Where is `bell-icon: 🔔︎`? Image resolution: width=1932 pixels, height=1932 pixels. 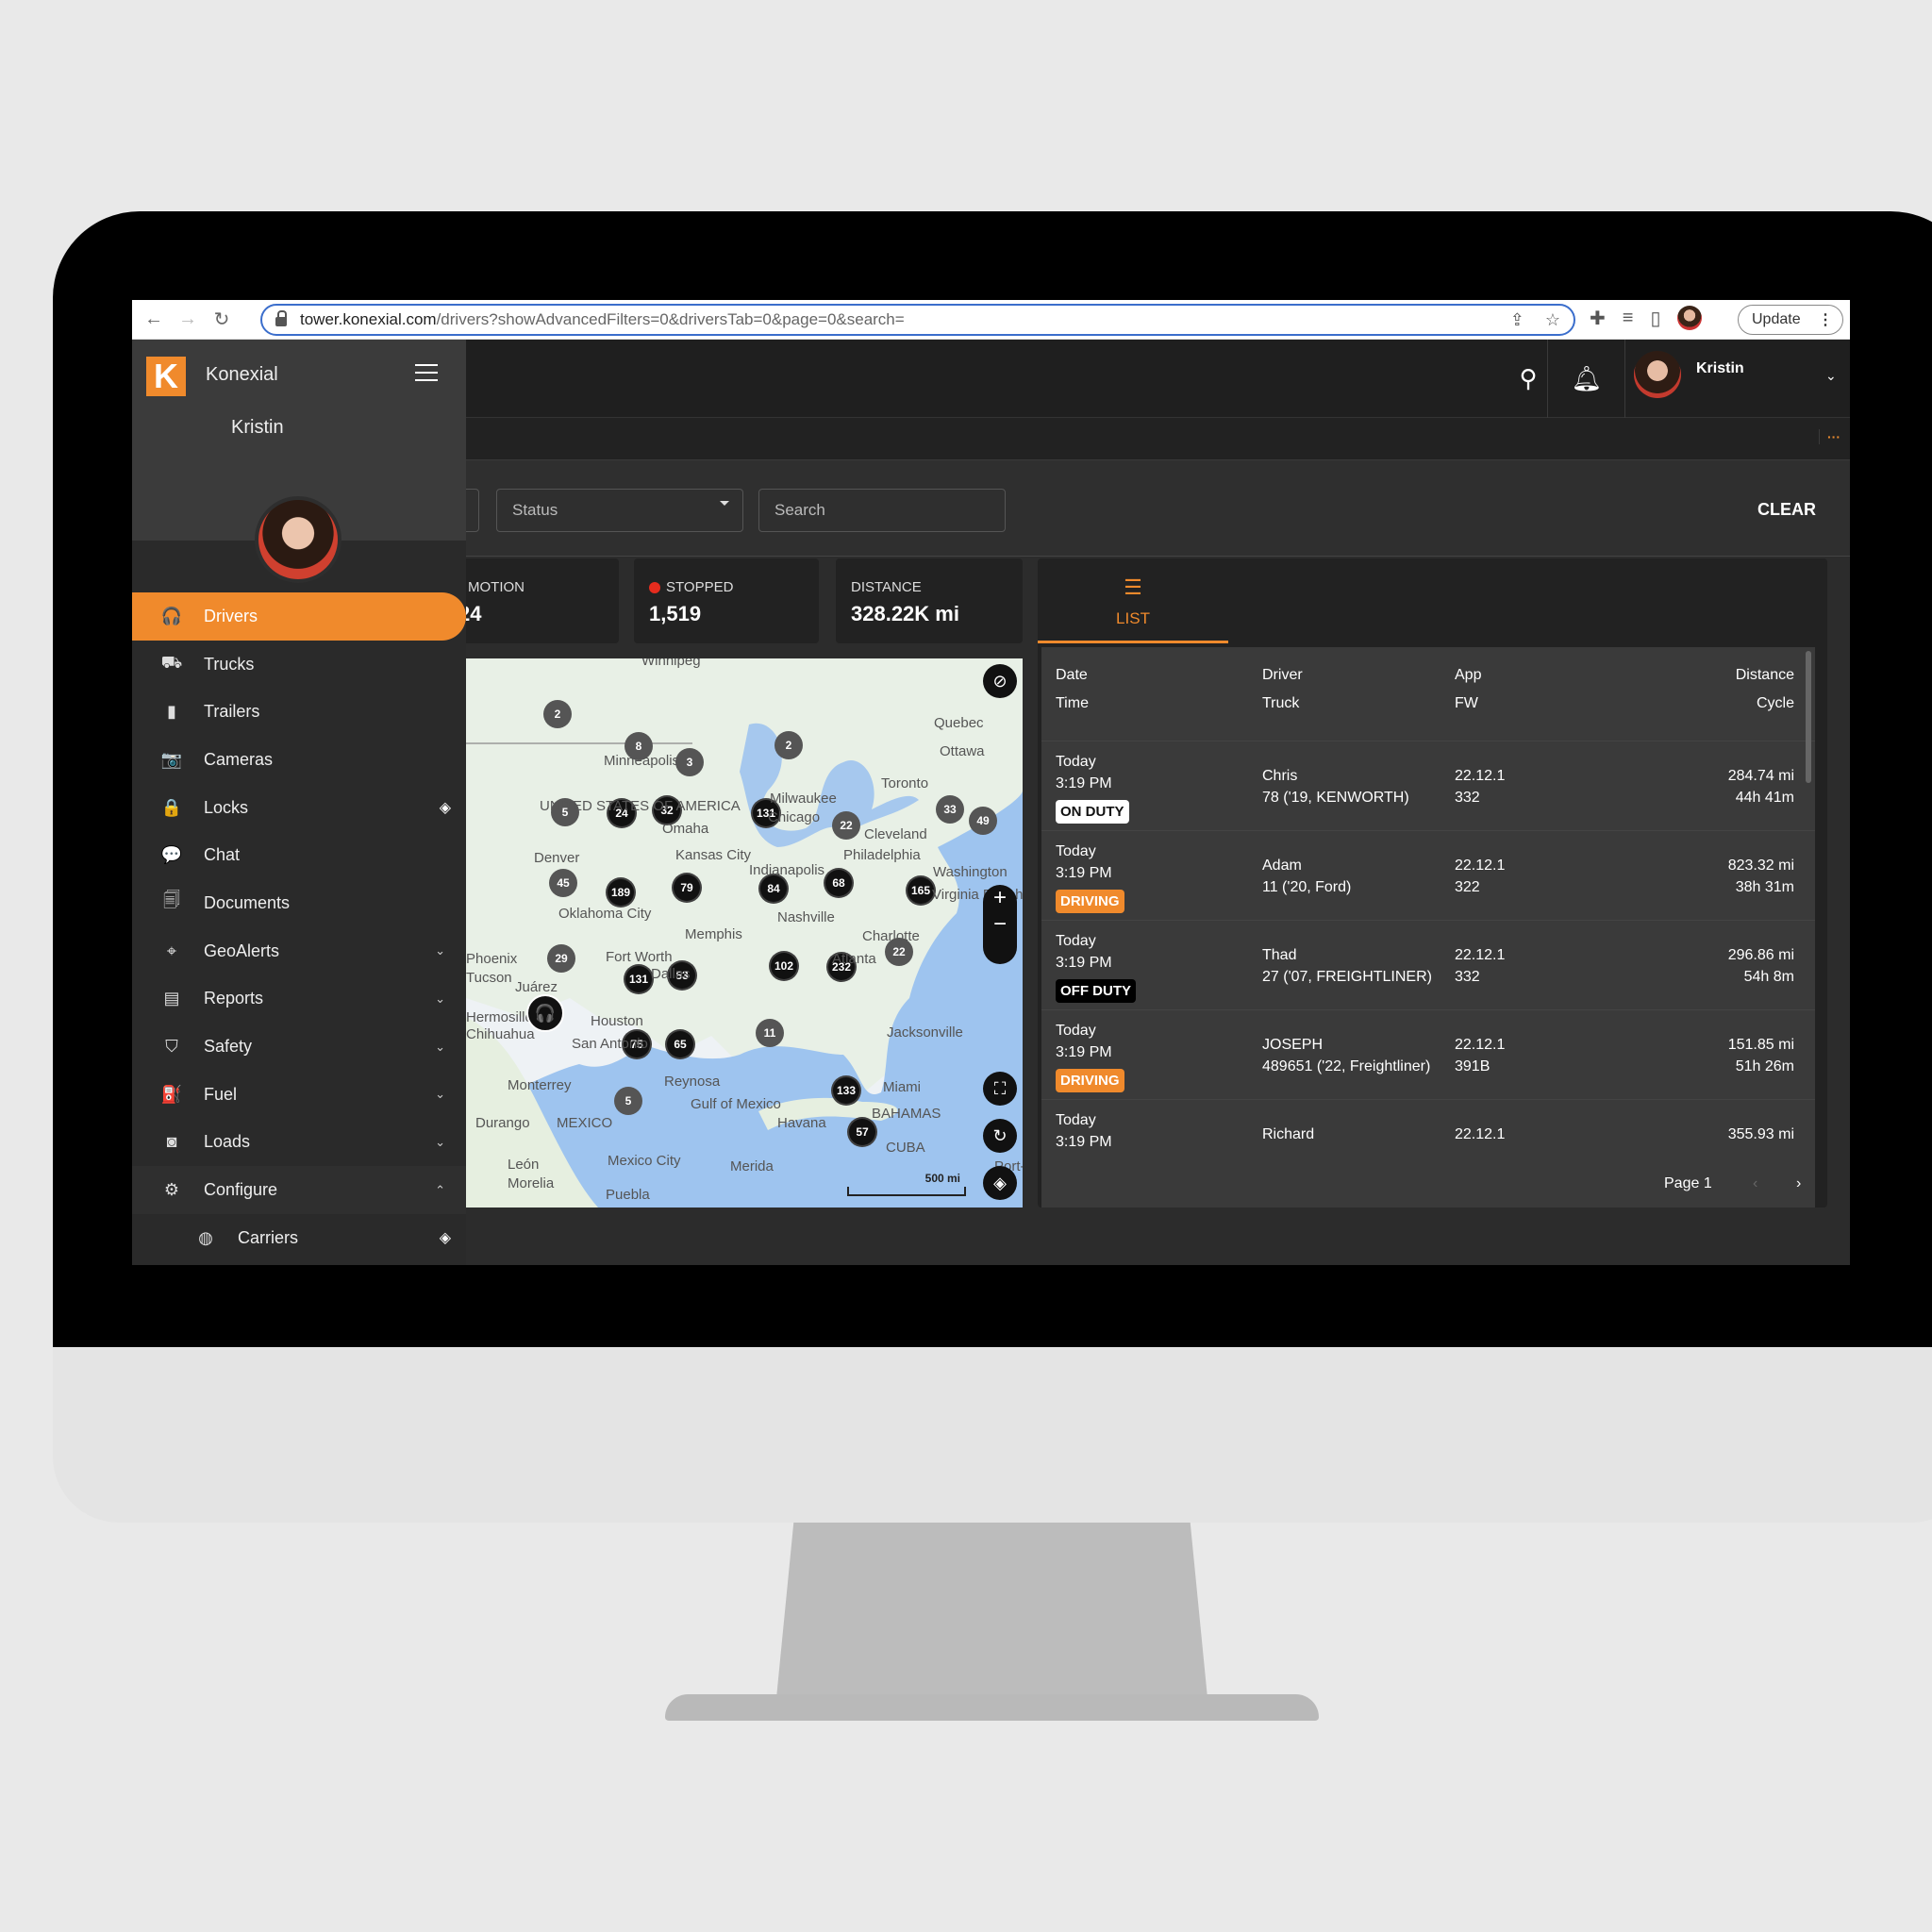
bell-icon: 🔔︎ is located at coordinates (1586, 379).